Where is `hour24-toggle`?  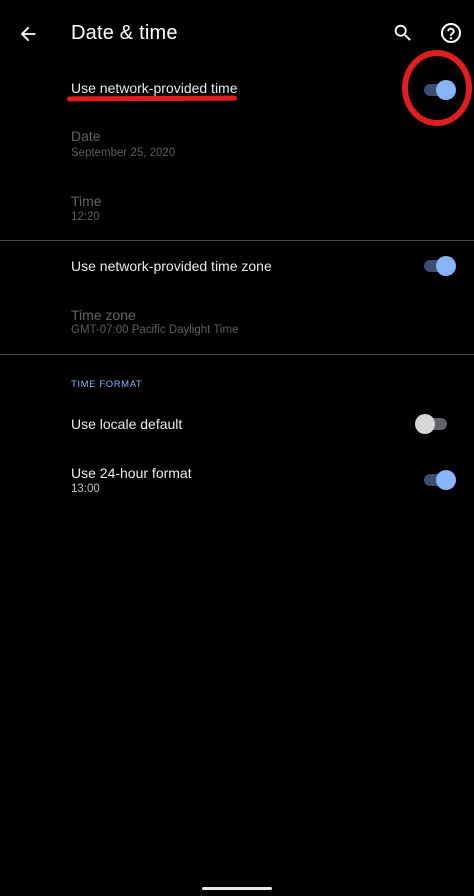
hour24-toggle is located at coordinates (439, 479).